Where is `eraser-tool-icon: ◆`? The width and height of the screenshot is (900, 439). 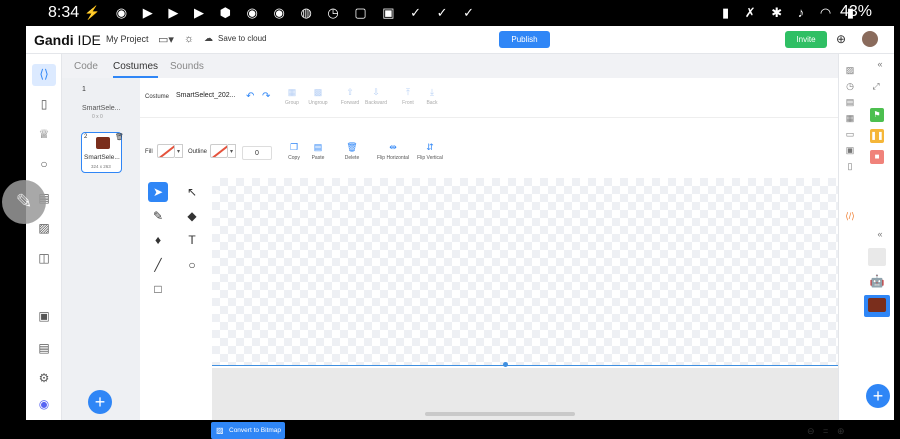 eraser-tool-icon: ◆ is located at coordinates (192, 216).